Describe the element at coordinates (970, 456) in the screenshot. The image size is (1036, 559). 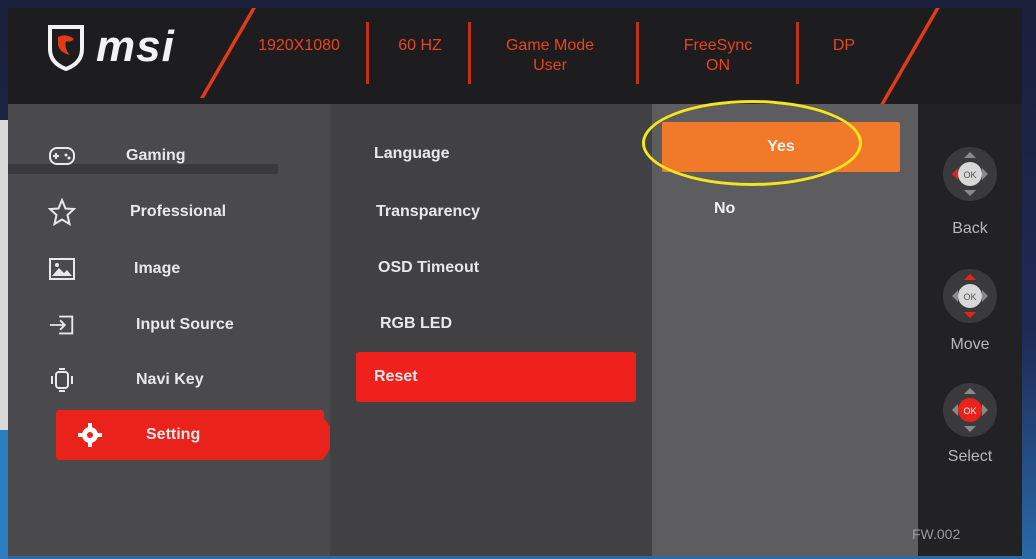
I see `select-label: Select` at that location.